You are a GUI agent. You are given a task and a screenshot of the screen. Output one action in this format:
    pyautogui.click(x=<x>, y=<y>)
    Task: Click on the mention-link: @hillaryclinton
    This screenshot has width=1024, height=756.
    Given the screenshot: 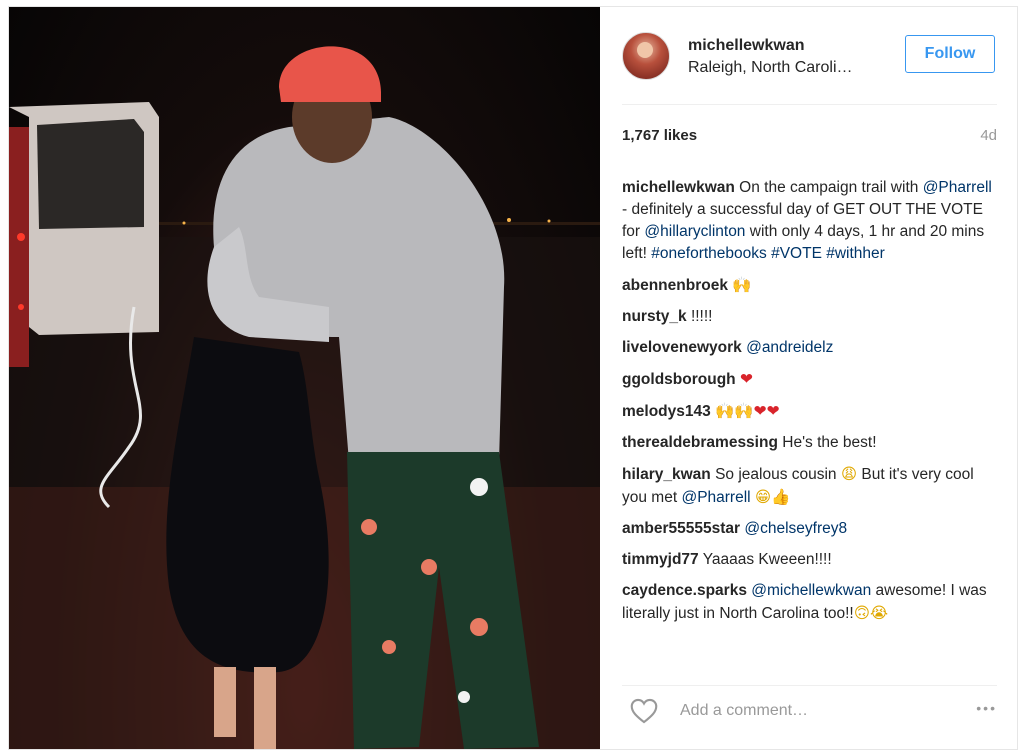 What is the action you would take?
    pyautogui.click(x=694, y=231)
    